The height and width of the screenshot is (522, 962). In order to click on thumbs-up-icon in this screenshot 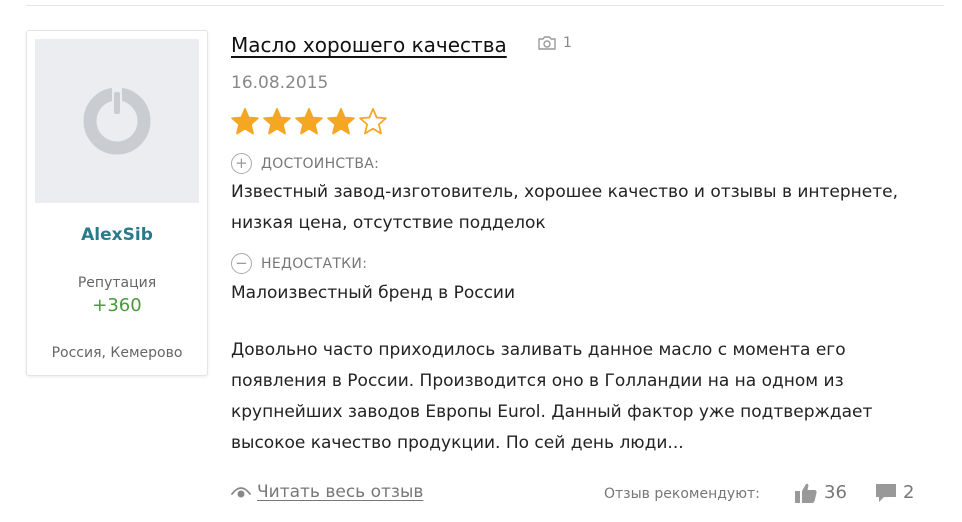, I will do `click(806, 493)`.